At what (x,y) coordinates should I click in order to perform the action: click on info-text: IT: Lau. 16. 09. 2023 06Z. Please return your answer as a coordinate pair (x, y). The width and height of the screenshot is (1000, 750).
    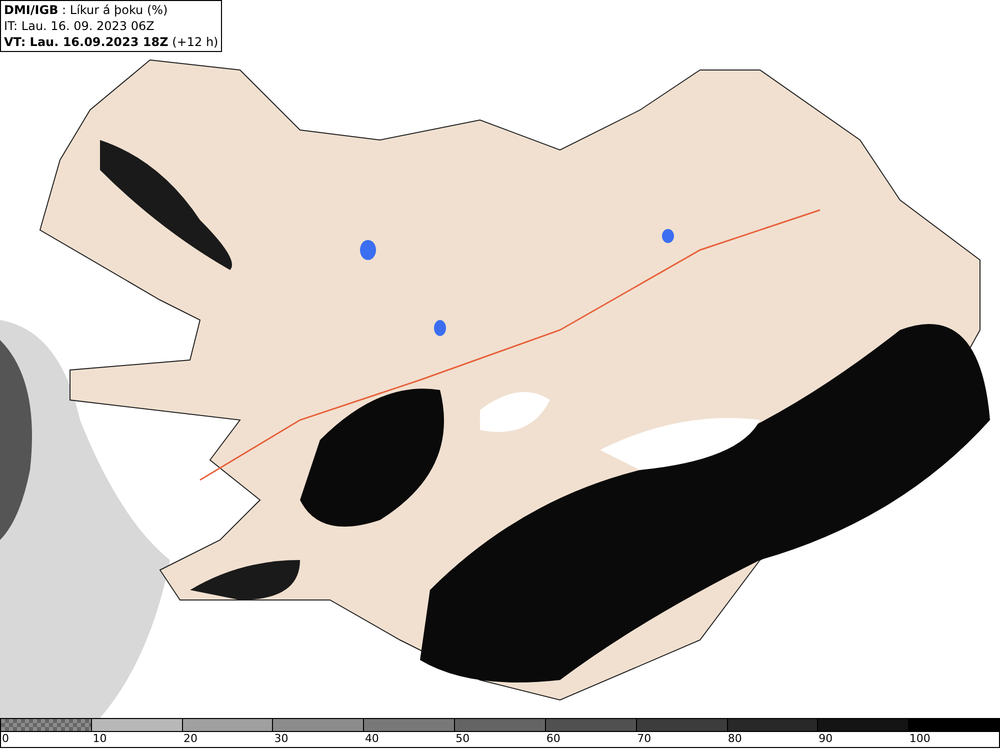
    Looking at the image, I should click on (80, 26).